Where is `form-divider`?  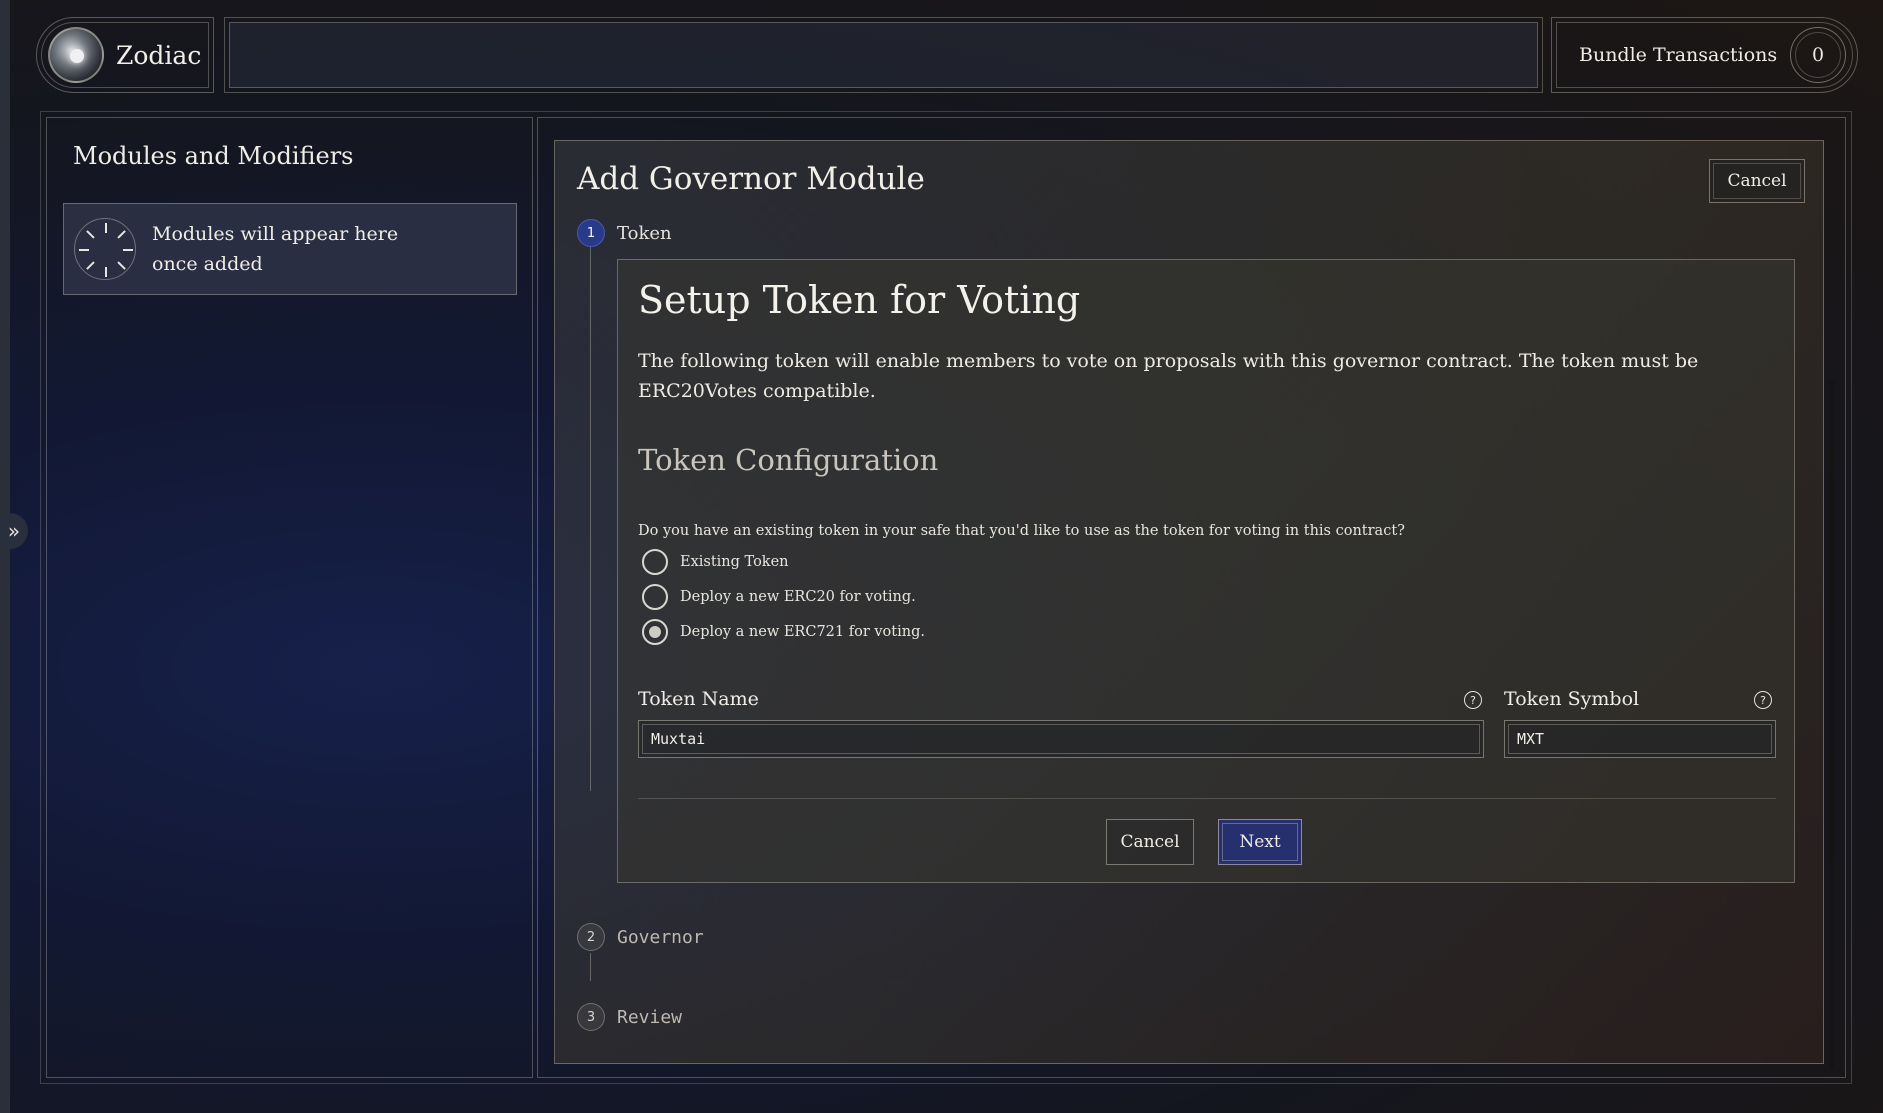
form-divider is located at coordinates (1207, 798).